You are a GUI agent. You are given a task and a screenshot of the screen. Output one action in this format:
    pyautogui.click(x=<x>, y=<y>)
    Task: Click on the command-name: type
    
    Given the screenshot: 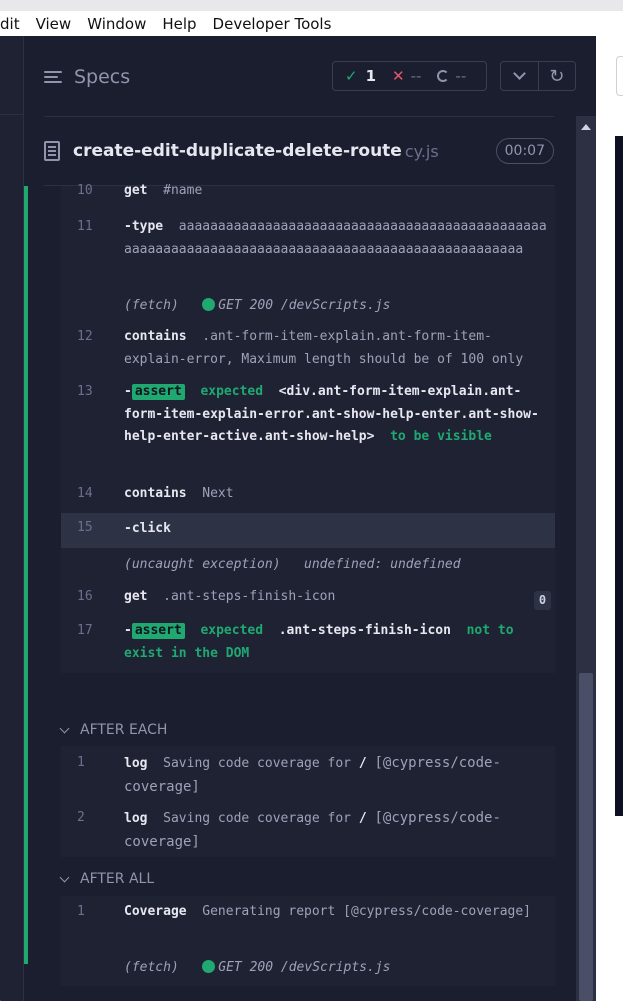 What is the action you would take?
    pyautogui.click(x=147, y=226)
    